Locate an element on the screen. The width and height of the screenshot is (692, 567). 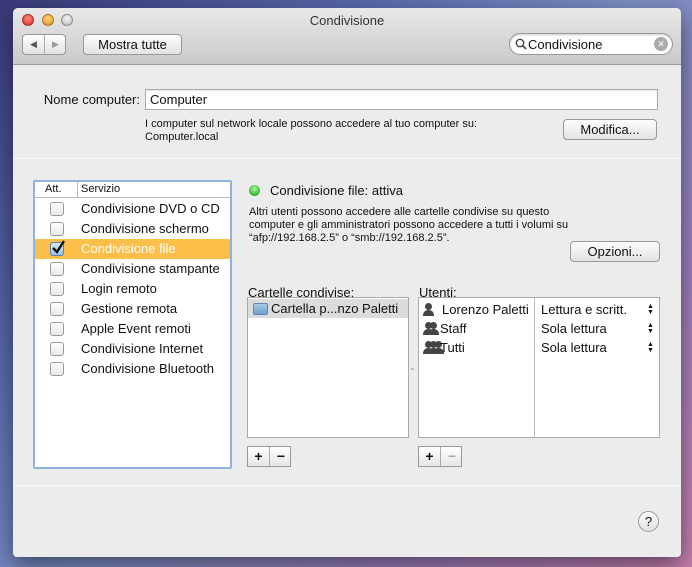
folder-item: Cartella p...nzo Paletti is located at coordinates (328, 308).